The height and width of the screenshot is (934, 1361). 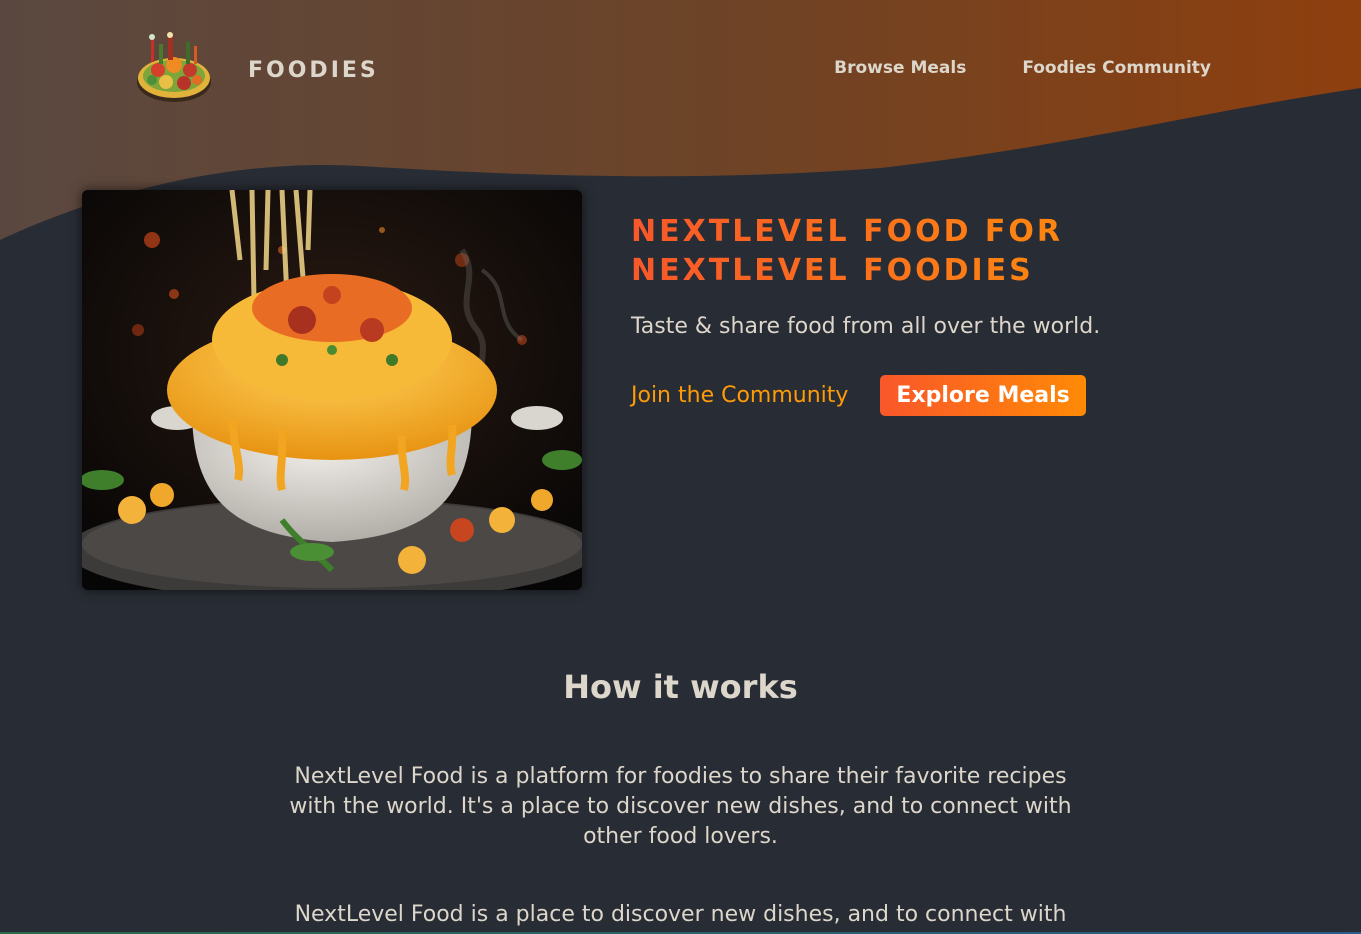 What do you see at coordinates (941, 251) in the screenshot?
I see `hero-title: NEXTLEVEL FOOD FOR NEXTLEVEL FOODIES` at bounding box center [941, 251].